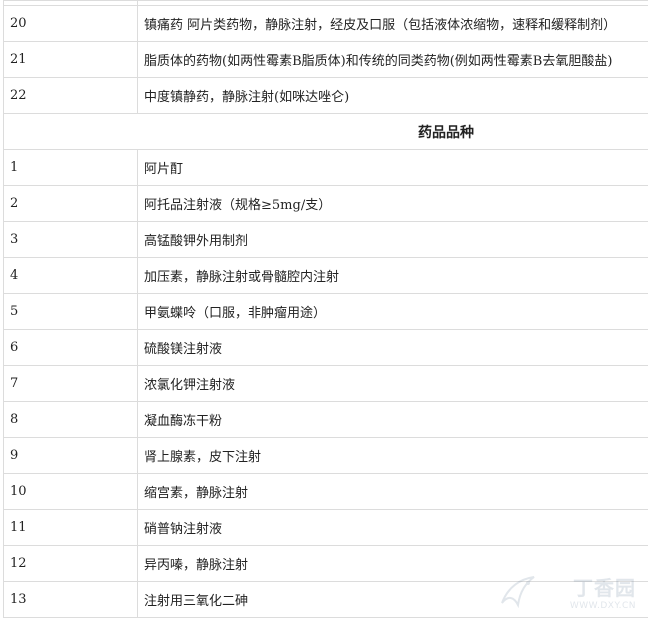 Image resolution: width=648 pixels, height=621 pixels. What do you see at coordinates (70, 95) in the screenshot?
I see `row-number: 22` at bounding box center [70, 95].